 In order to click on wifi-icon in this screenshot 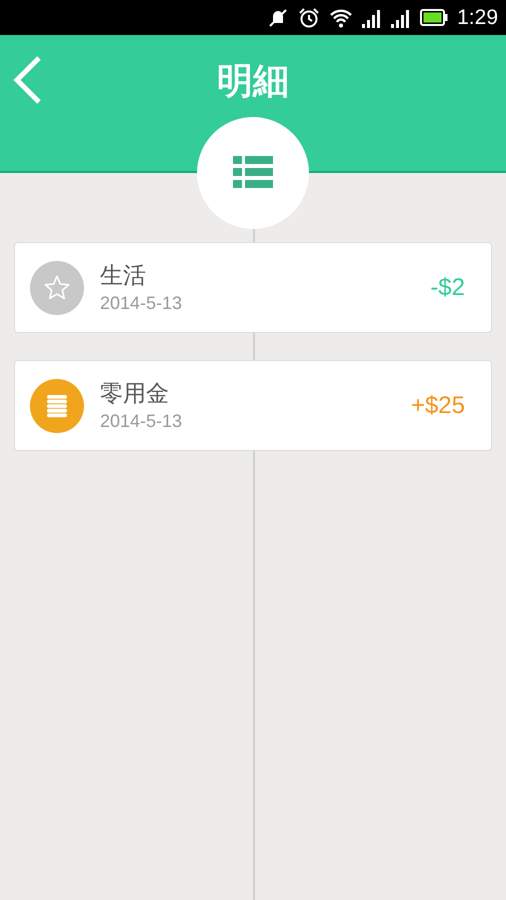, I will do `click(341, 18)`.